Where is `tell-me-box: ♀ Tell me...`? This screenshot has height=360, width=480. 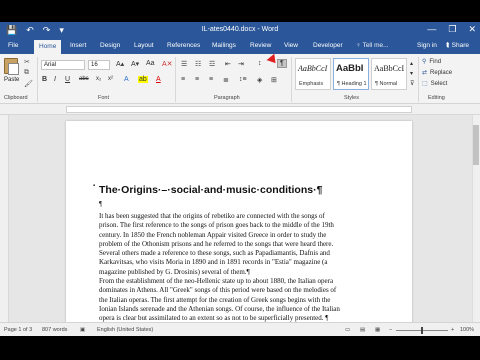
tell-me-box: ♀ Tell me... is located at coordinates (372, 45).